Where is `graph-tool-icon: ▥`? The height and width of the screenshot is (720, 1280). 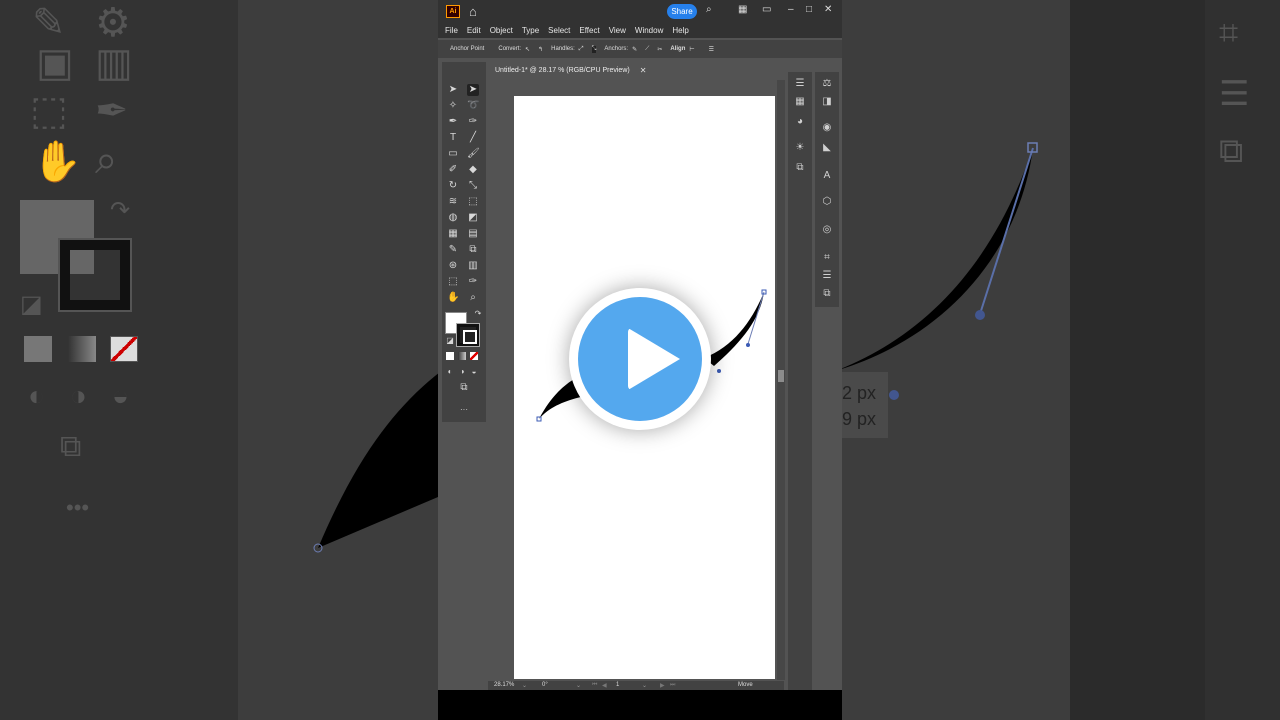 graph-tool-icon: ▥ is located at coordinates (473, 266).